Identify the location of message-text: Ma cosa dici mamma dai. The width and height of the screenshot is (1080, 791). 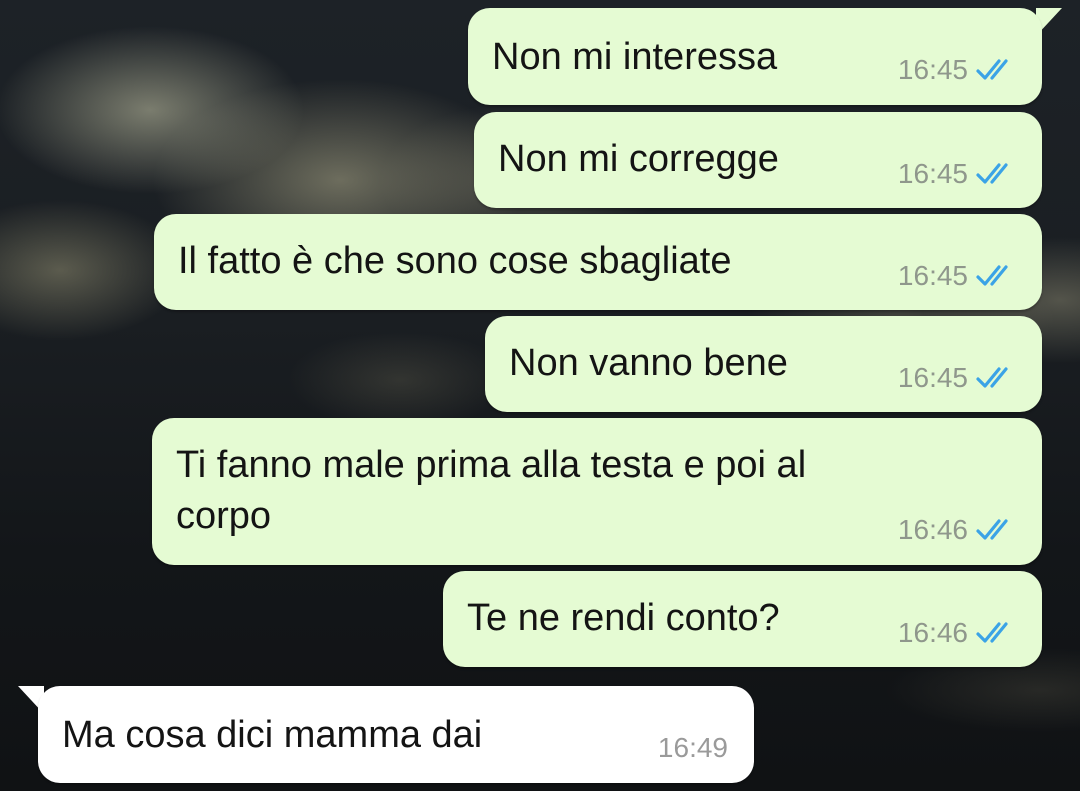
(272, 735).